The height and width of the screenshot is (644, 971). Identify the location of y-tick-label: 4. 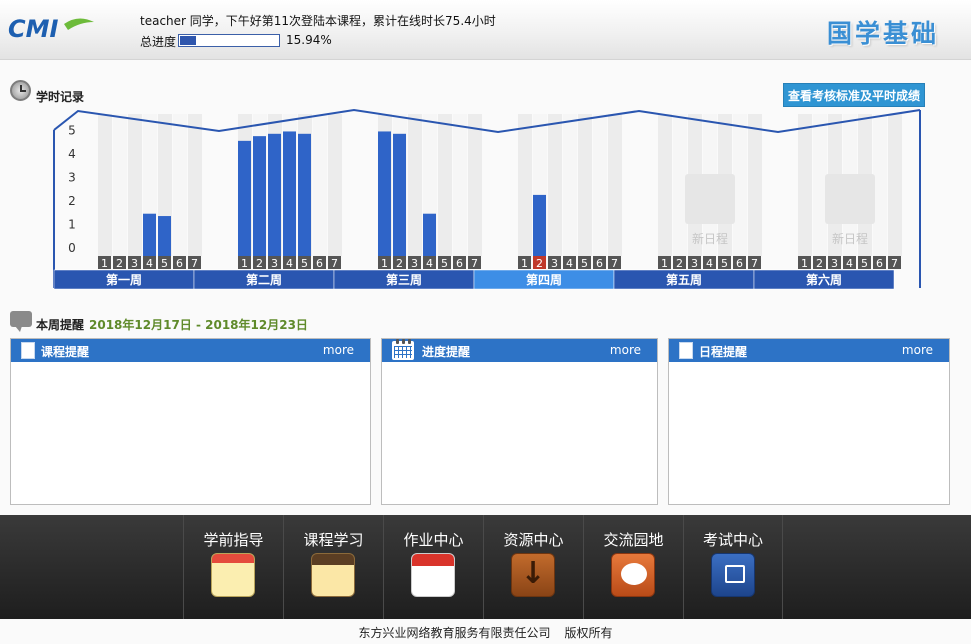
(72, 154).